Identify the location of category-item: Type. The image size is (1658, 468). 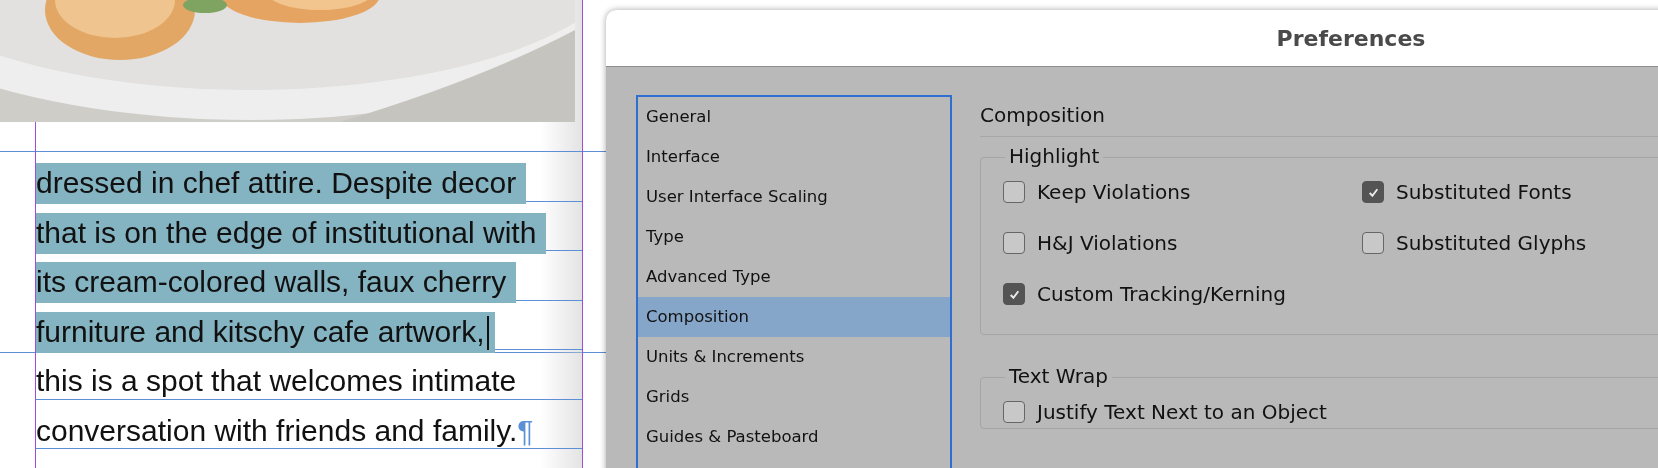
(794, 237).